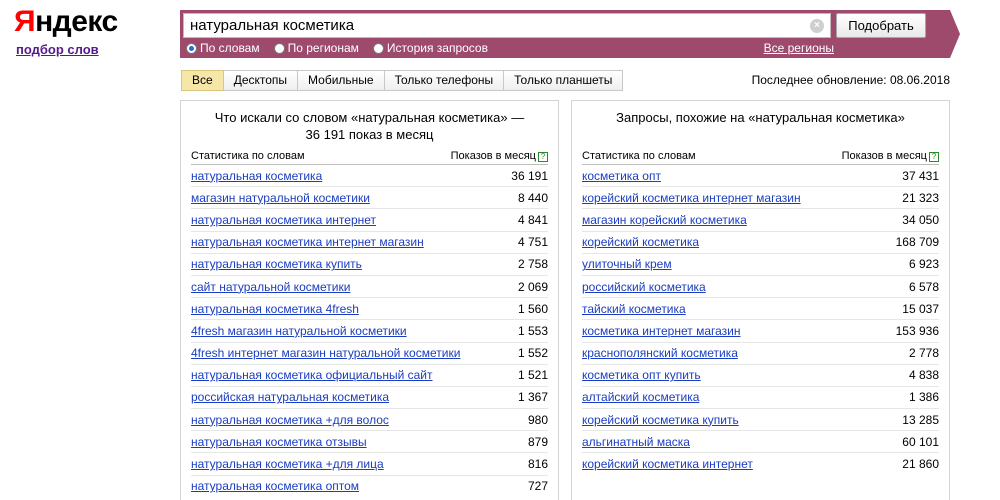 The image size is (1000, 500). What do you see at coordinates (636, 442) in the screenshot?
I see `query-link: альгинатный маска` at bounding box center [636, 442].